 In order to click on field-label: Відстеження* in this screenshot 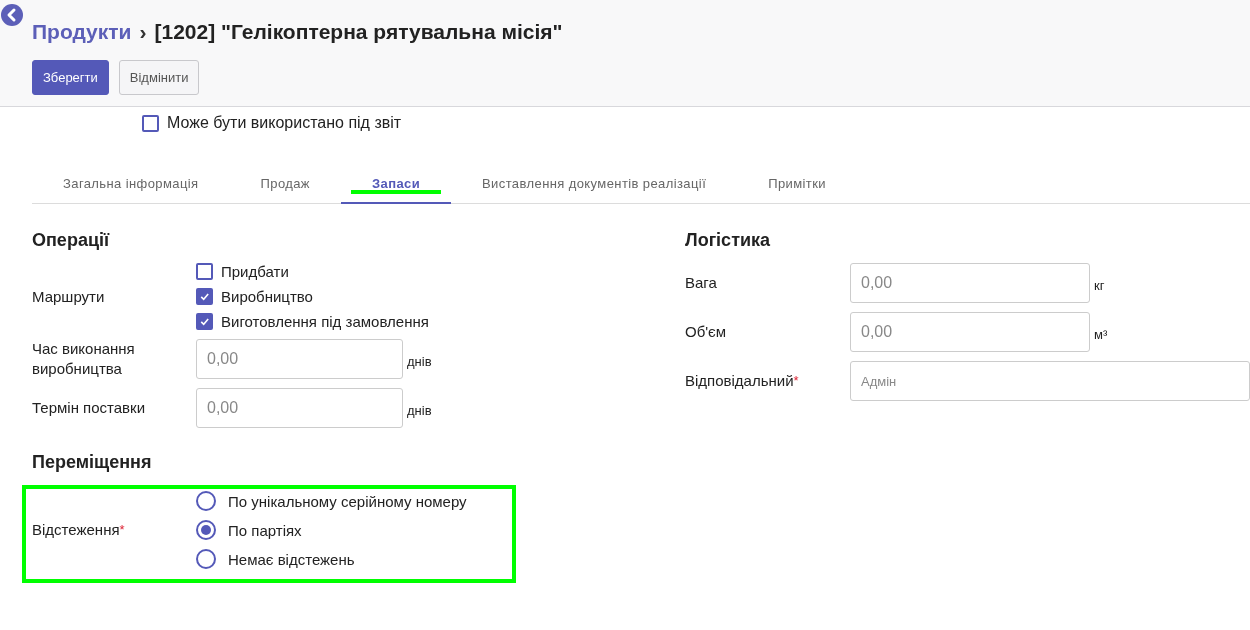, I will do `click(78, 529)`.